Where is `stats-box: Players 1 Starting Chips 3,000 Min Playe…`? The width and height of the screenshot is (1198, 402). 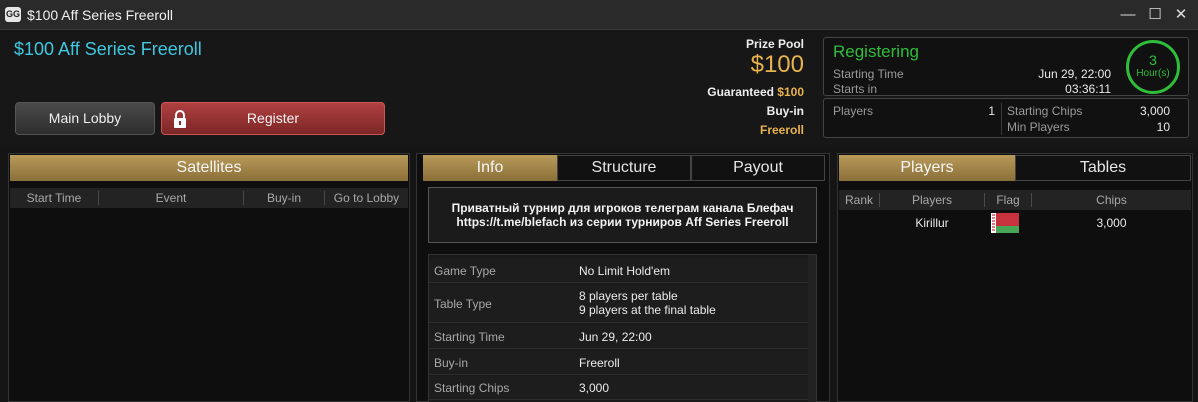
stats-box: Players 1 Starting Chips 3,000 Min Playe… is located at coordinates (1006, 118).